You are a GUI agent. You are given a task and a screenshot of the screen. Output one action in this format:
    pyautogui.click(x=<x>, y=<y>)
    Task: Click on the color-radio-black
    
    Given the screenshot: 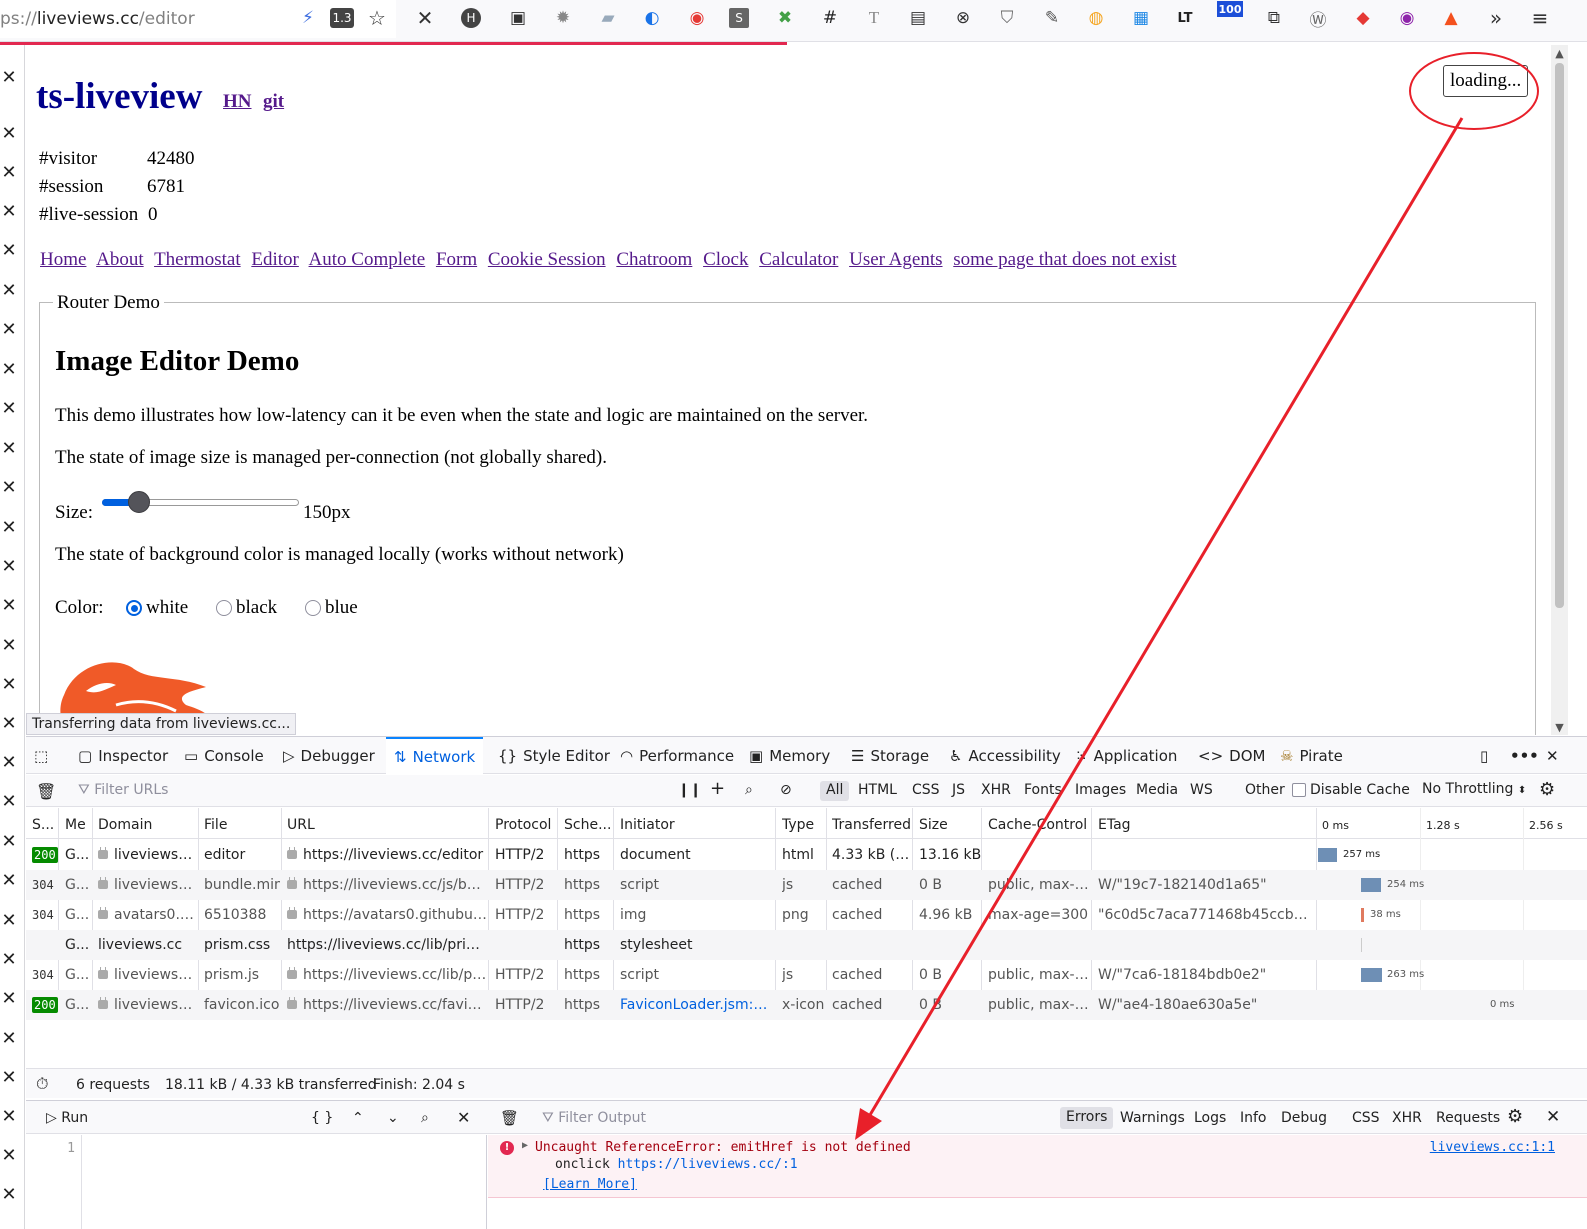 What is the action you would take?
    pyautogui.click(x=224, y=608)
    